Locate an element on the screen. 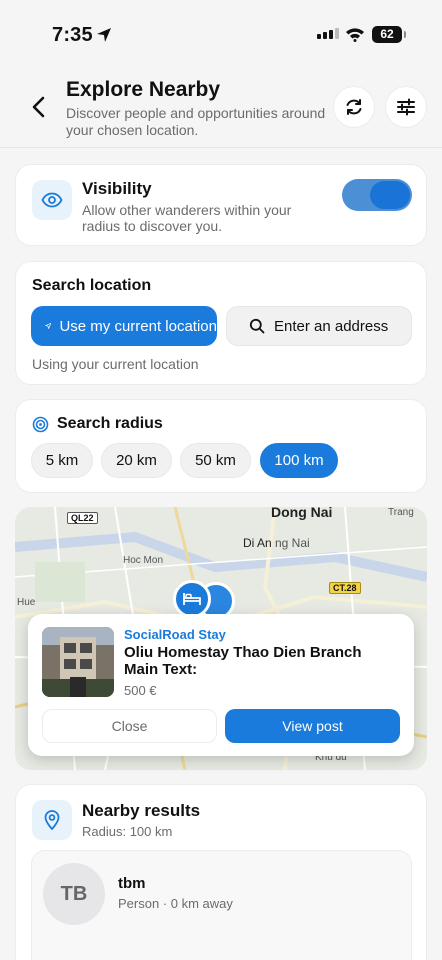 This screenshot has width=442, height=960. eye-icon is located at coordinates (52, 200).